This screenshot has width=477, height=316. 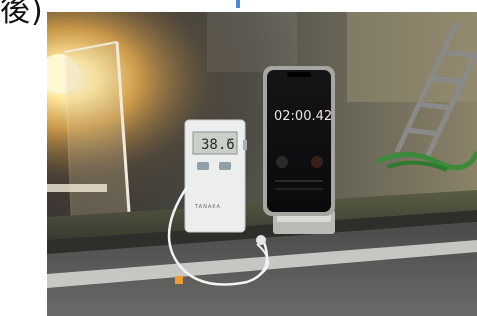 I want to click on thermometer-unit: °C, so click(x=230, y=141).